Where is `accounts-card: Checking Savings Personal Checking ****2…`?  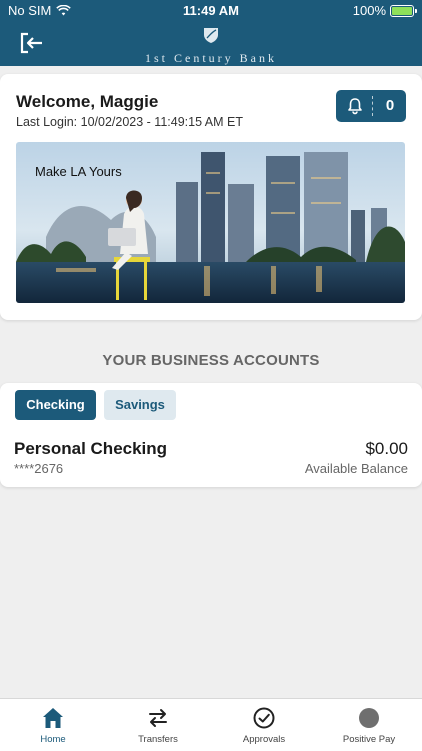 accounts-card: Checking Savings Personal Checking ****2… is located at coordinates (211, 435).